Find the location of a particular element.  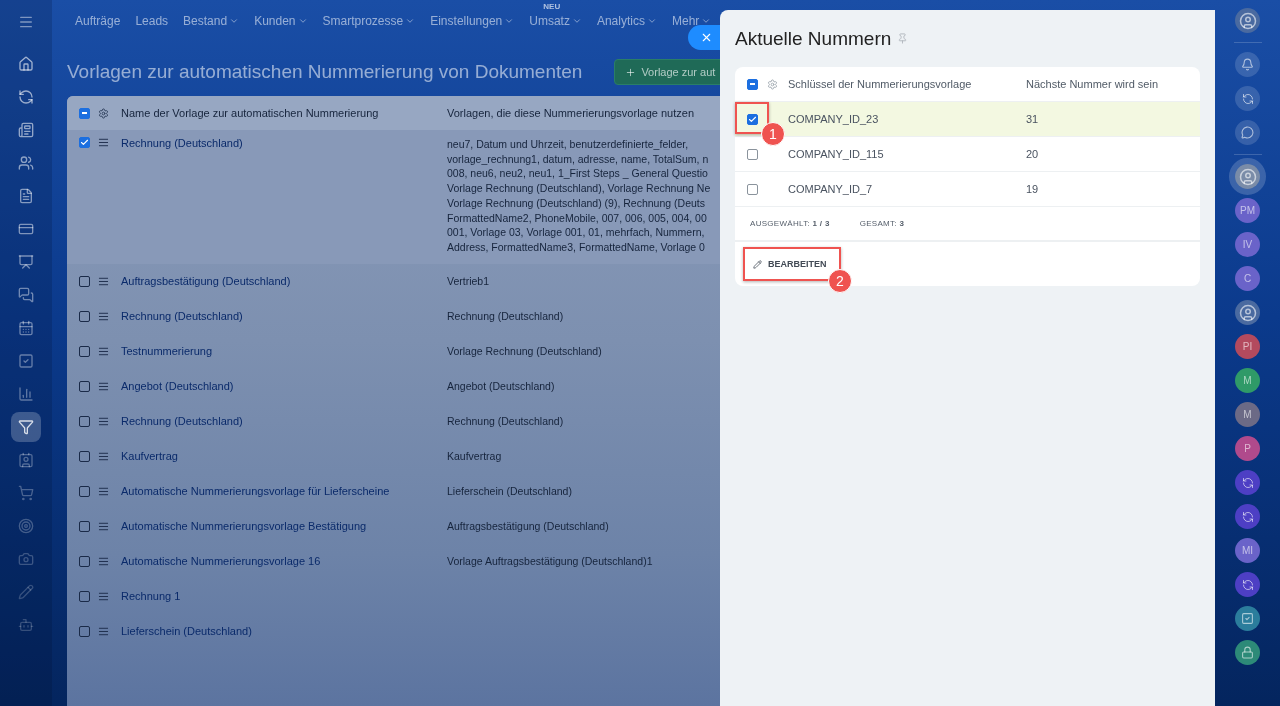

table-cell-text: Vorlage Rechnung (Deutschland) is located at coordinates (525, 351).